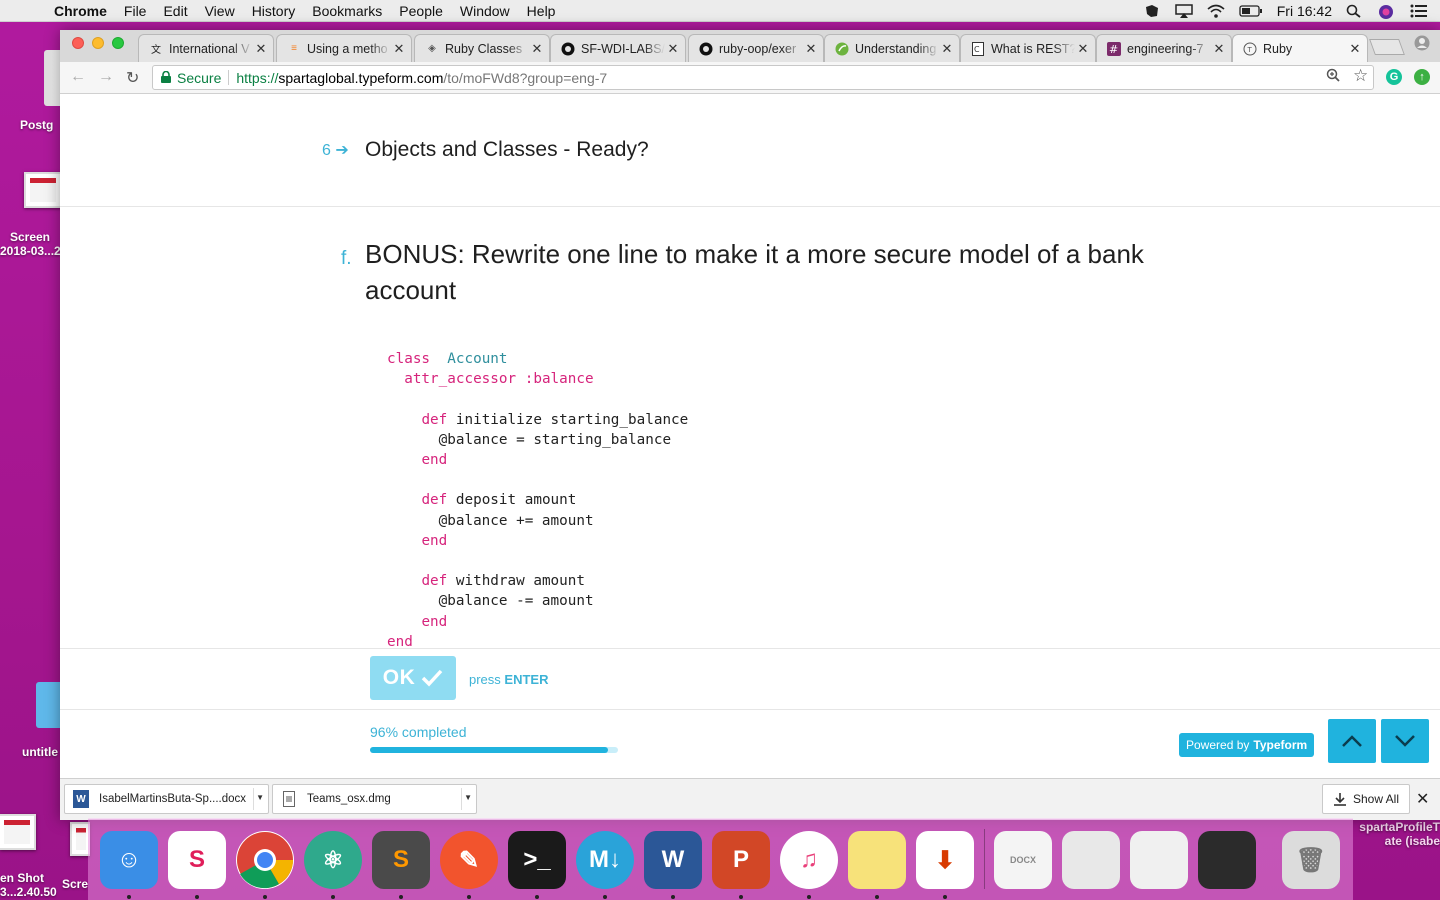  What do you see at coordinates (106, 77) in the screenshot?
I see `forward-arrow-icon: →` at bounding box center [106, 77].